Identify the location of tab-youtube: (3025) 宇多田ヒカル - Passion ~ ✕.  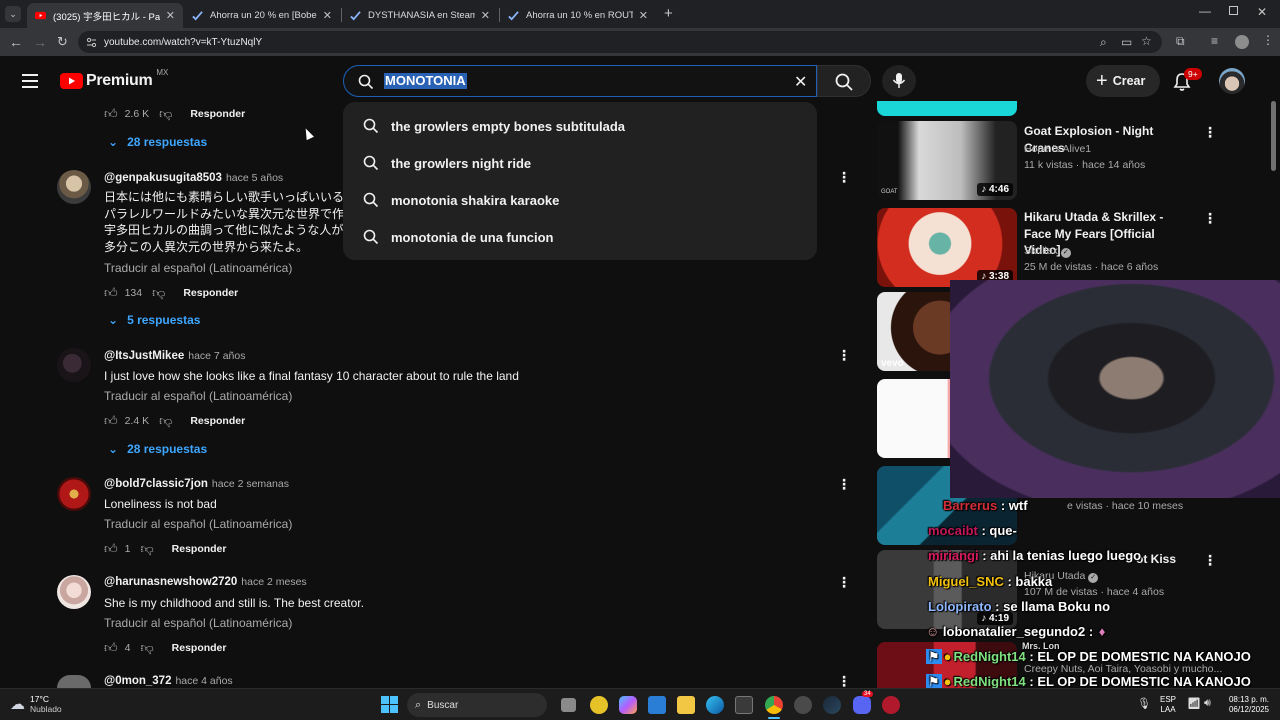
(105, 15).